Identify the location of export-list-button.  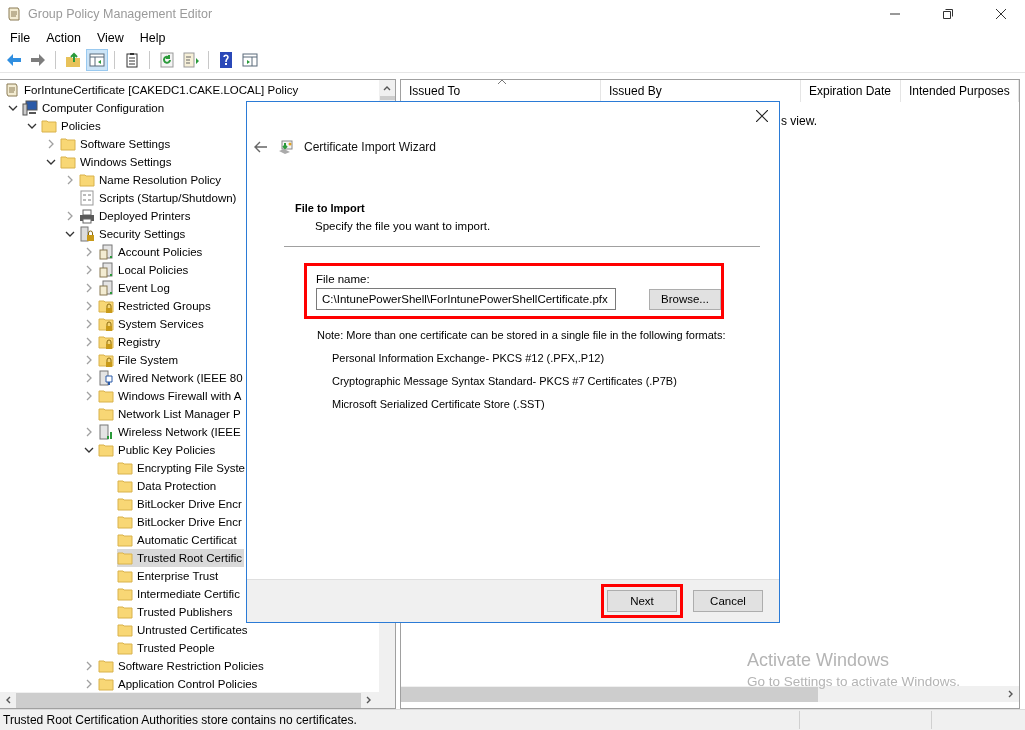
(191, 60).